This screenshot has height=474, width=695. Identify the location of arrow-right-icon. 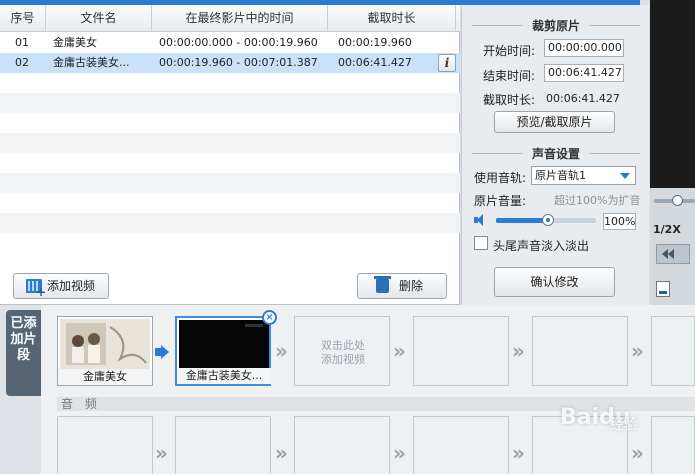
(162, 352).